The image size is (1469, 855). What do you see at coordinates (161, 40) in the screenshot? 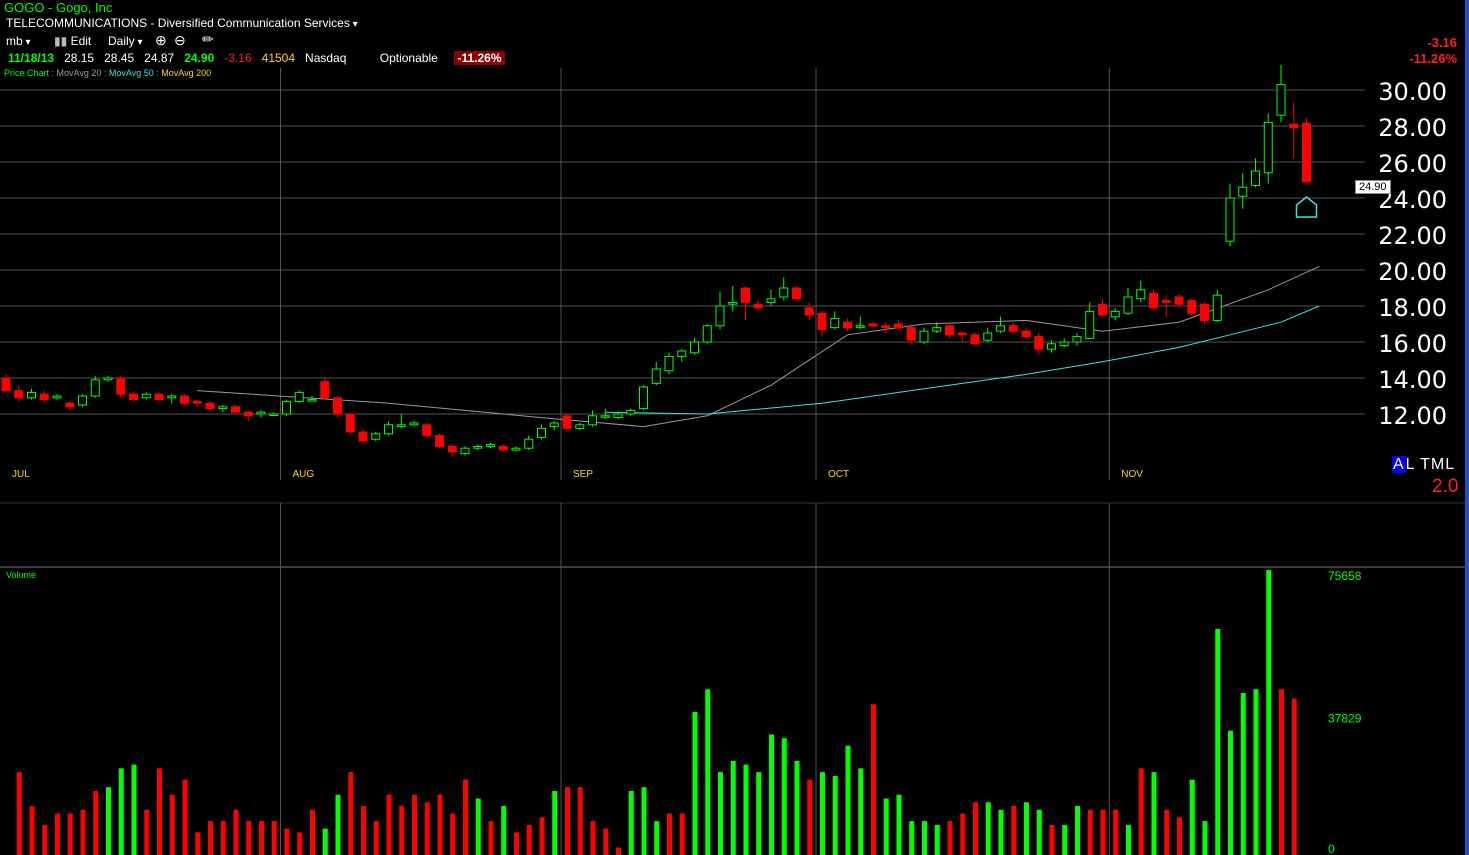
I see `zoom-in-icon: ⊕` at bounding box center [161, 40].